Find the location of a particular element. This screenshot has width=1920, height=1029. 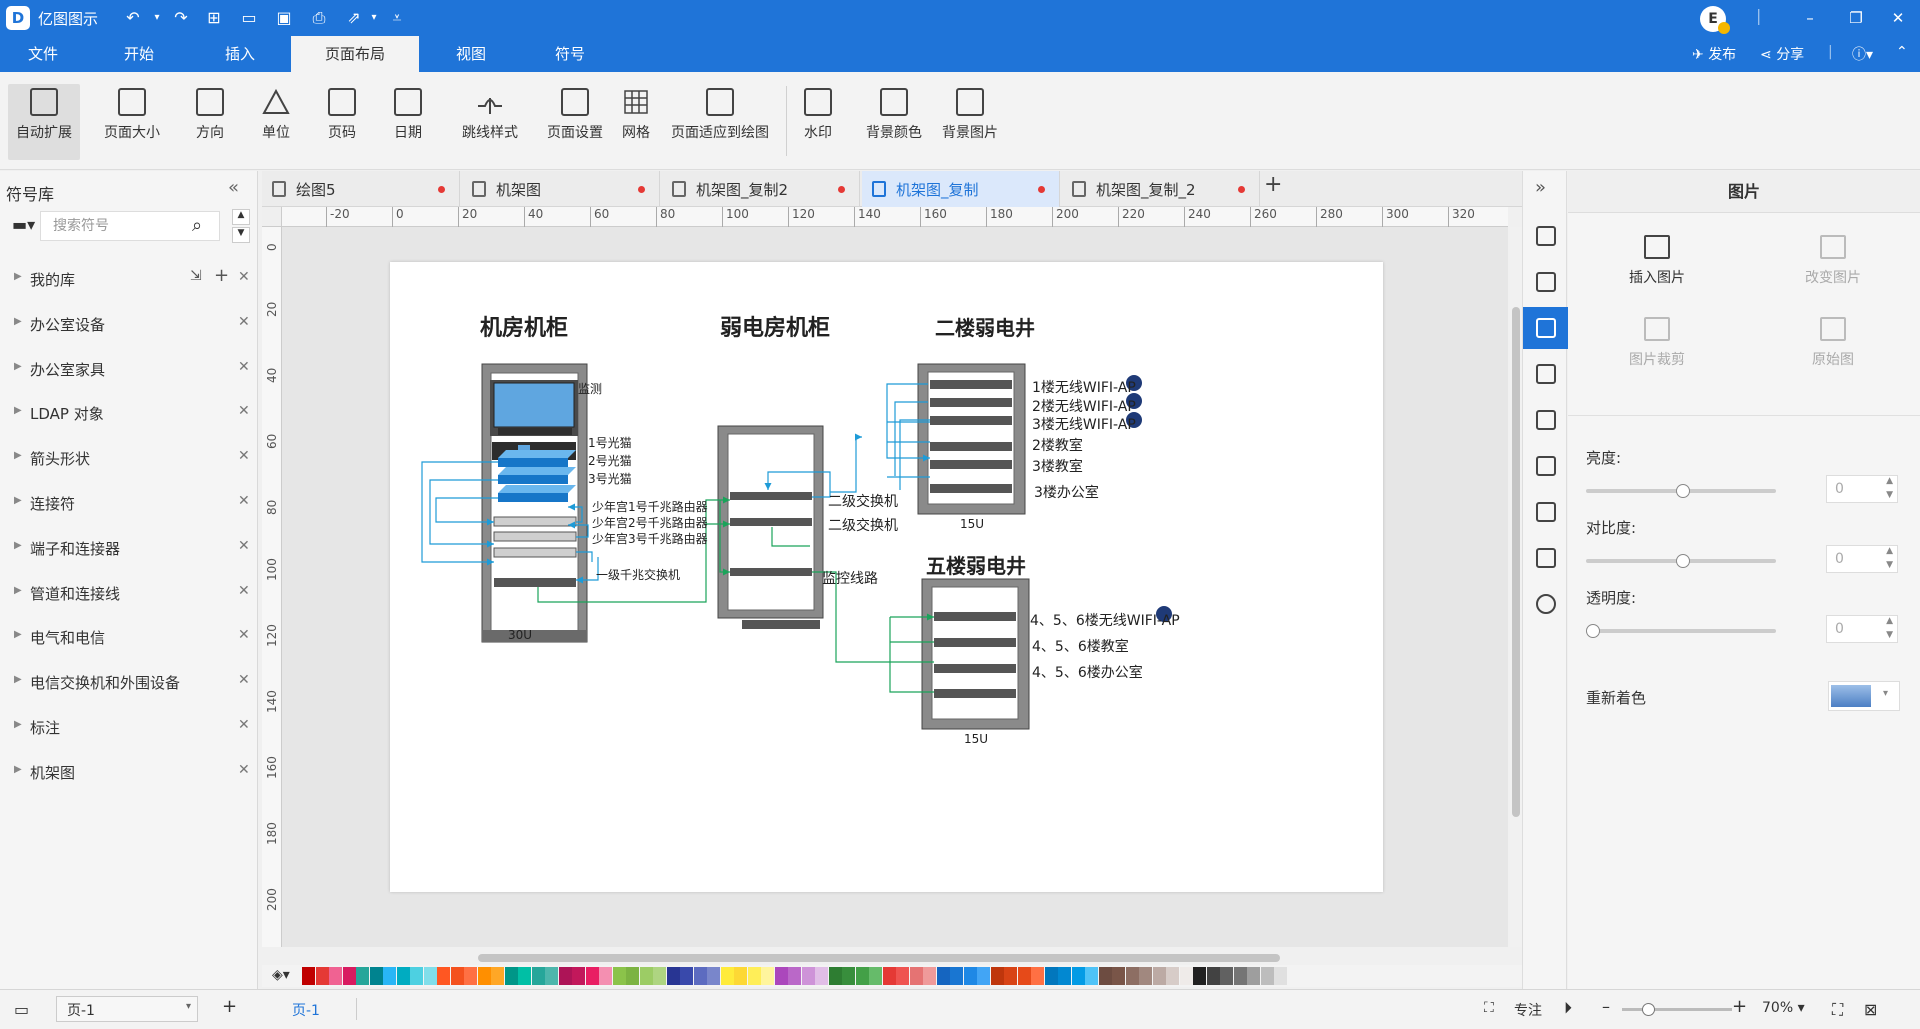

auto-extend-button: 自动扩展 is located at coordinates (44, 122).